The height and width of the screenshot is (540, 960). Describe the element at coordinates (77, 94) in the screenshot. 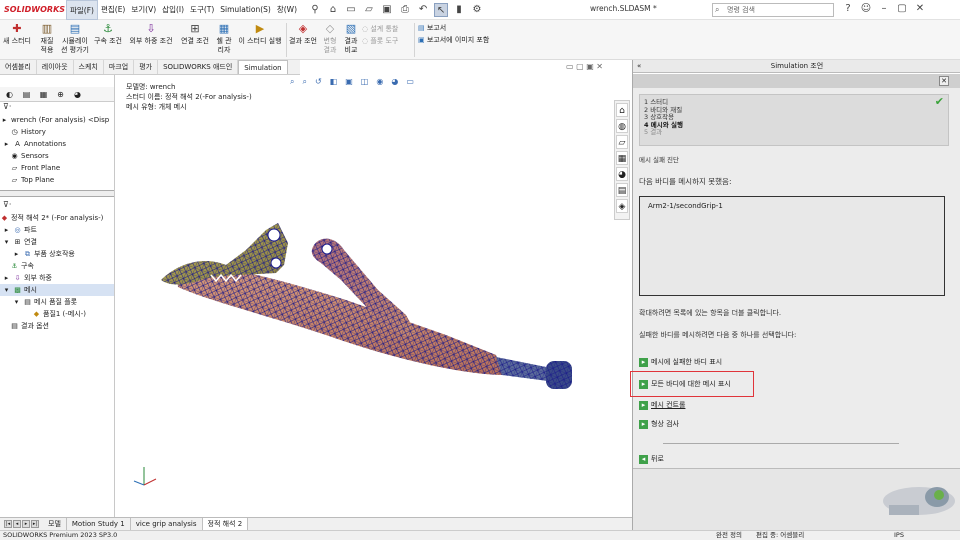

I see `display-manager-icon: ◕` at that location.